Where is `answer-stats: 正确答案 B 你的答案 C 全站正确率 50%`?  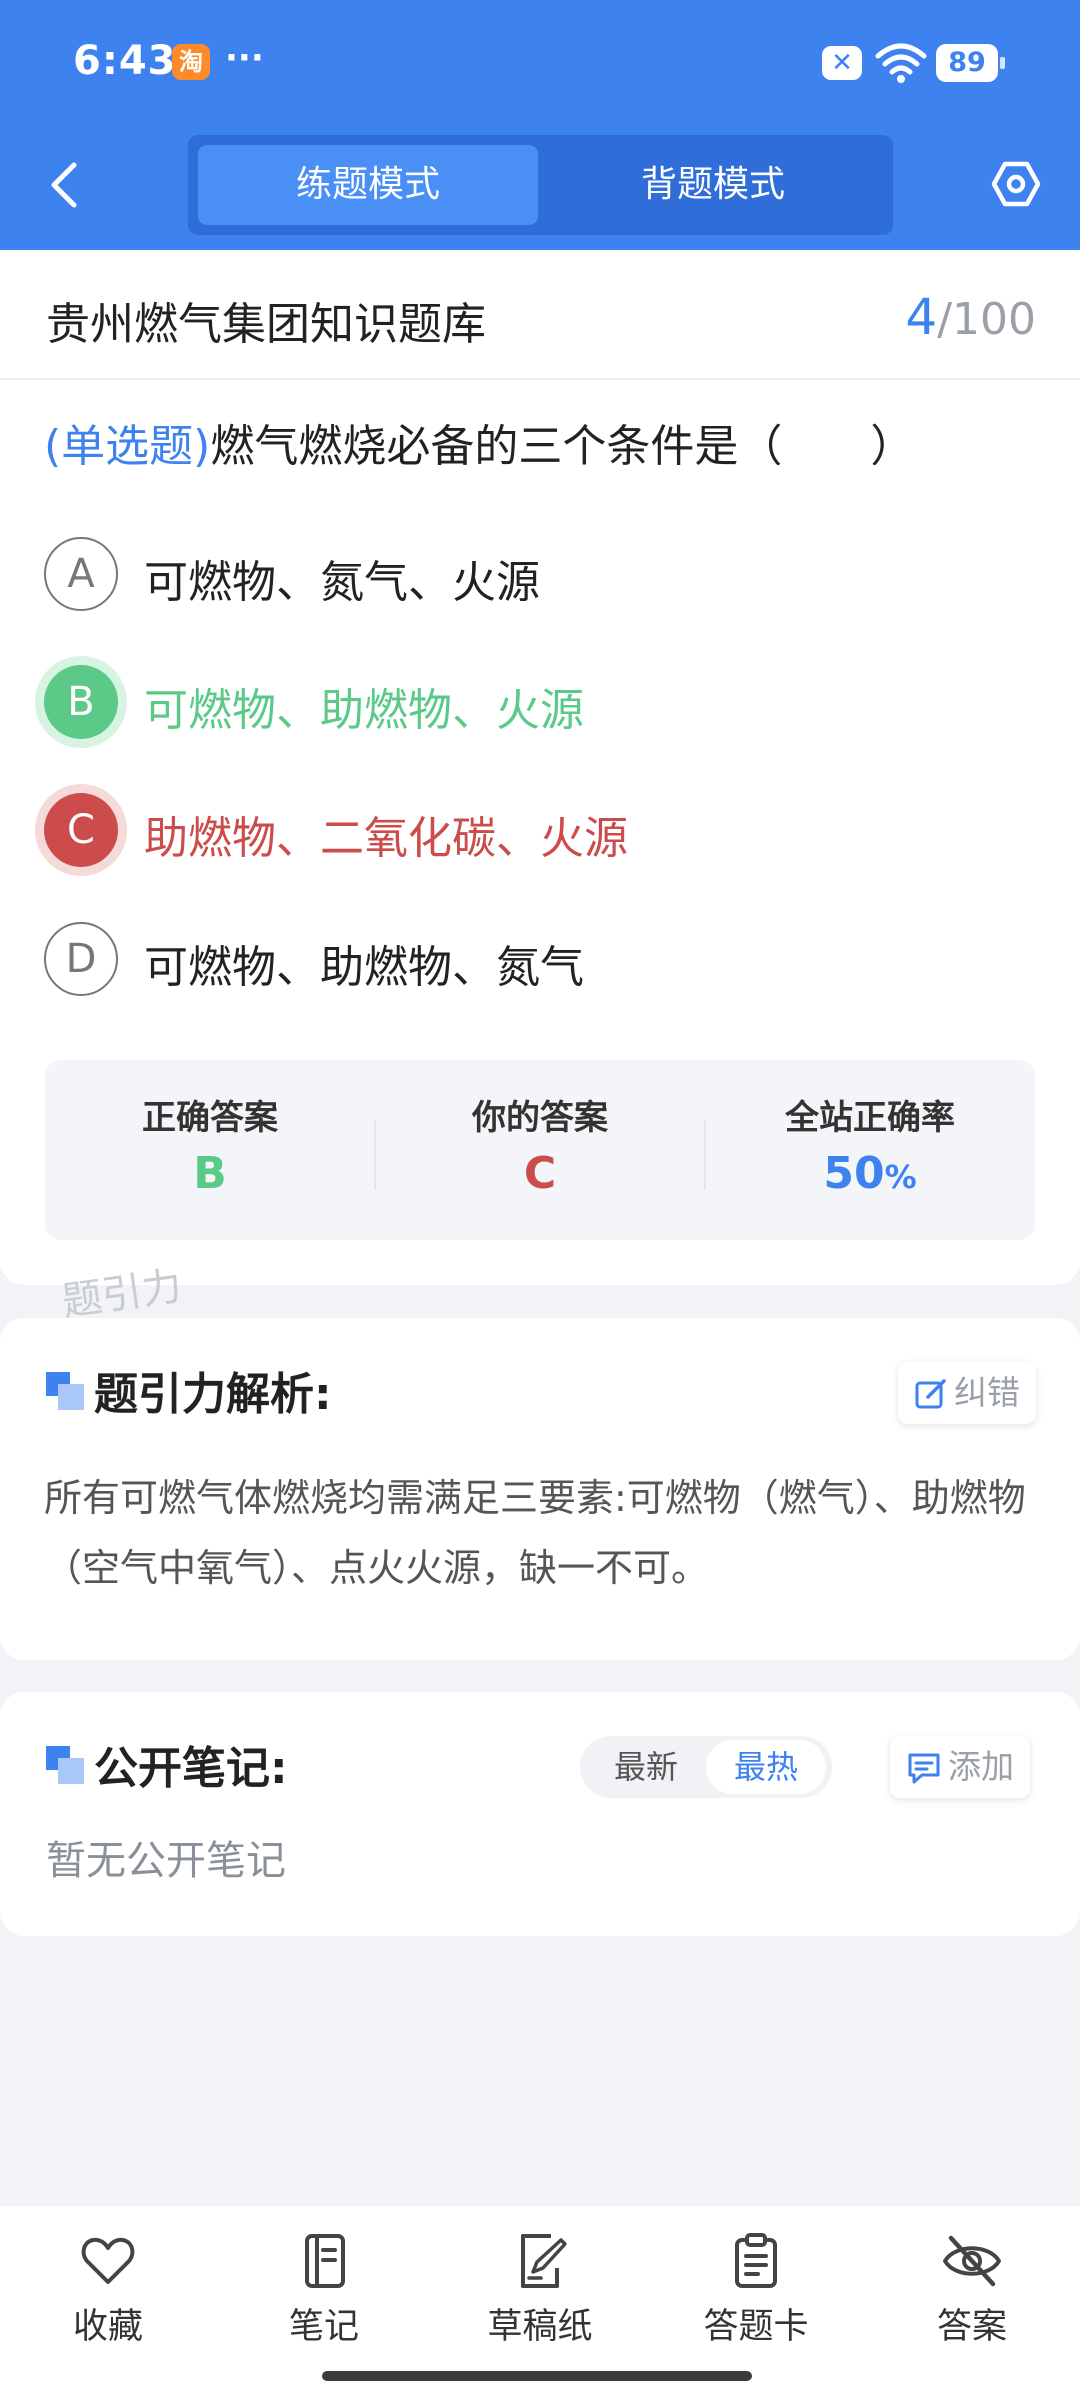
answer-stats: 正确答案 B 你的答案 C 全站正确率 50% is located at coordinates (540, 1150).